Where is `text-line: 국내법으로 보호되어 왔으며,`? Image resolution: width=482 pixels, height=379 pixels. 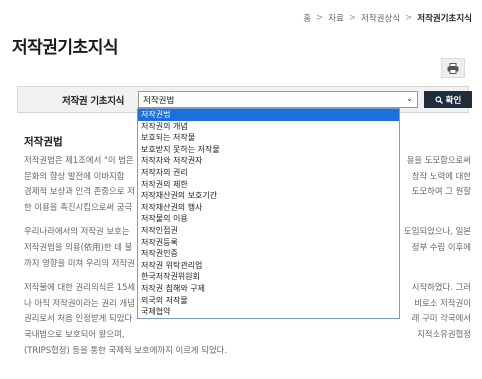
text-line: 국내법으로 보호되어 왔으며, is located at coordinates (74, 333).